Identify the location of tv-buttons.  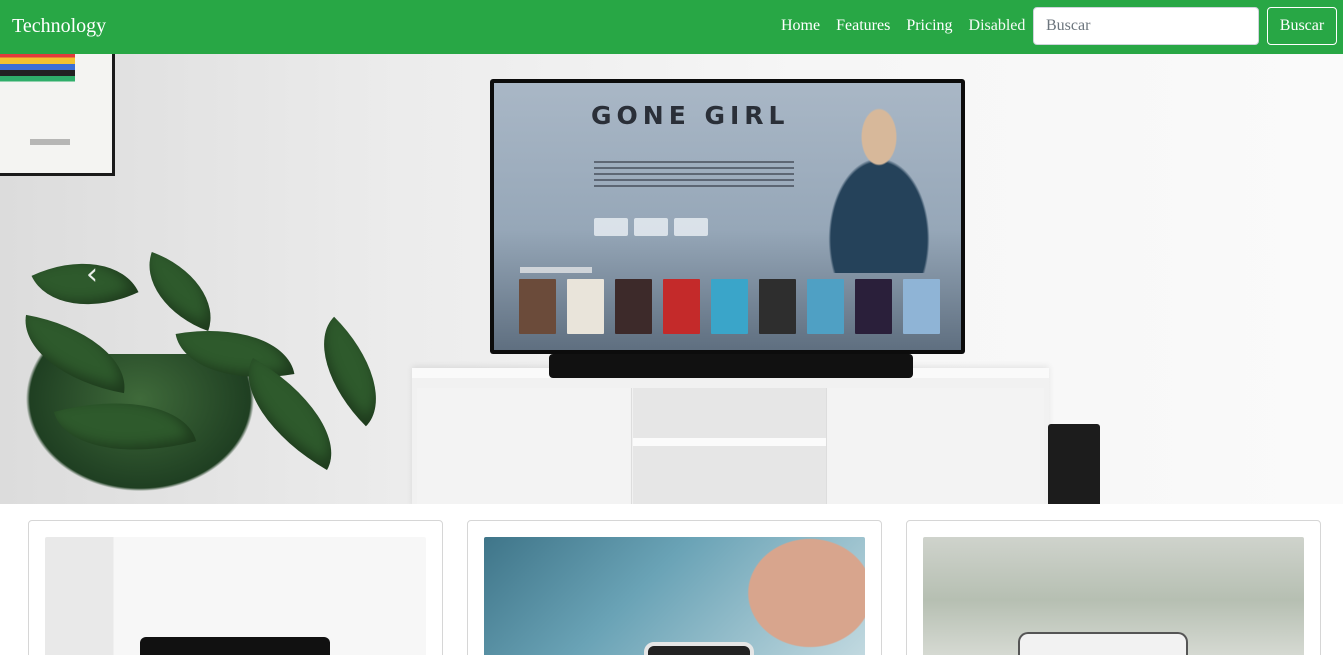
(651, 227).